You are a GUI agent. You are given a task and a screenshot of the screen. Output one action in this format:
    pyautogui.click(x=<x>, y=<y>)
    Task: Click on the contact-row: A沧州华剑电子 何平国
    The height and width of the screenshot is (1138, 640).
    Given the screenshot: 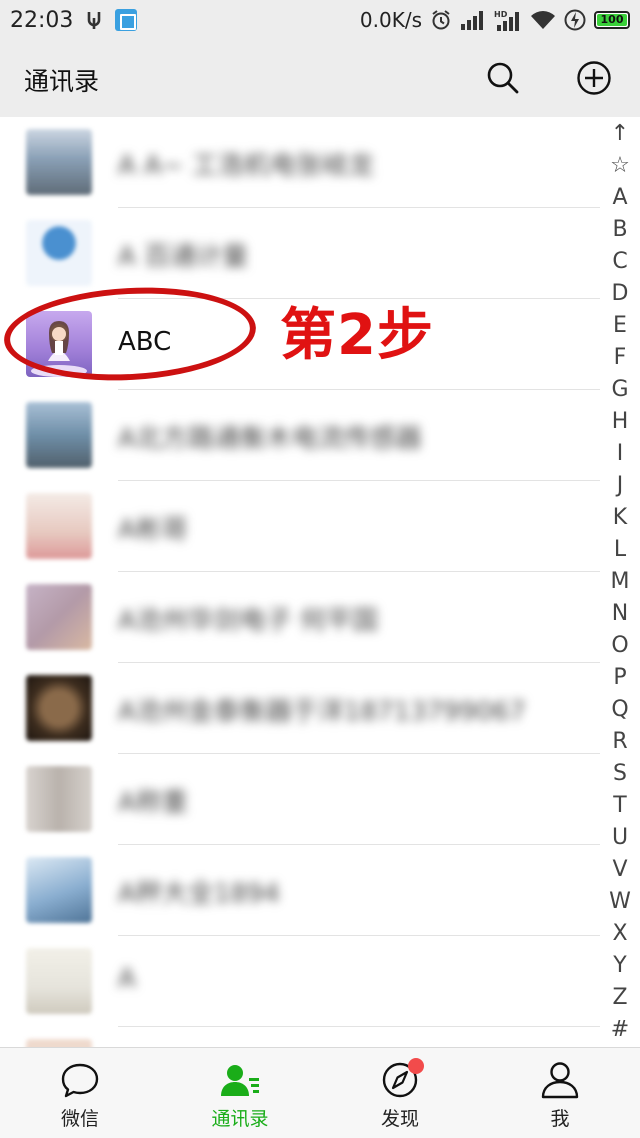 What is the action you would take?
    pyautogui.click(x=300, y=617)
    